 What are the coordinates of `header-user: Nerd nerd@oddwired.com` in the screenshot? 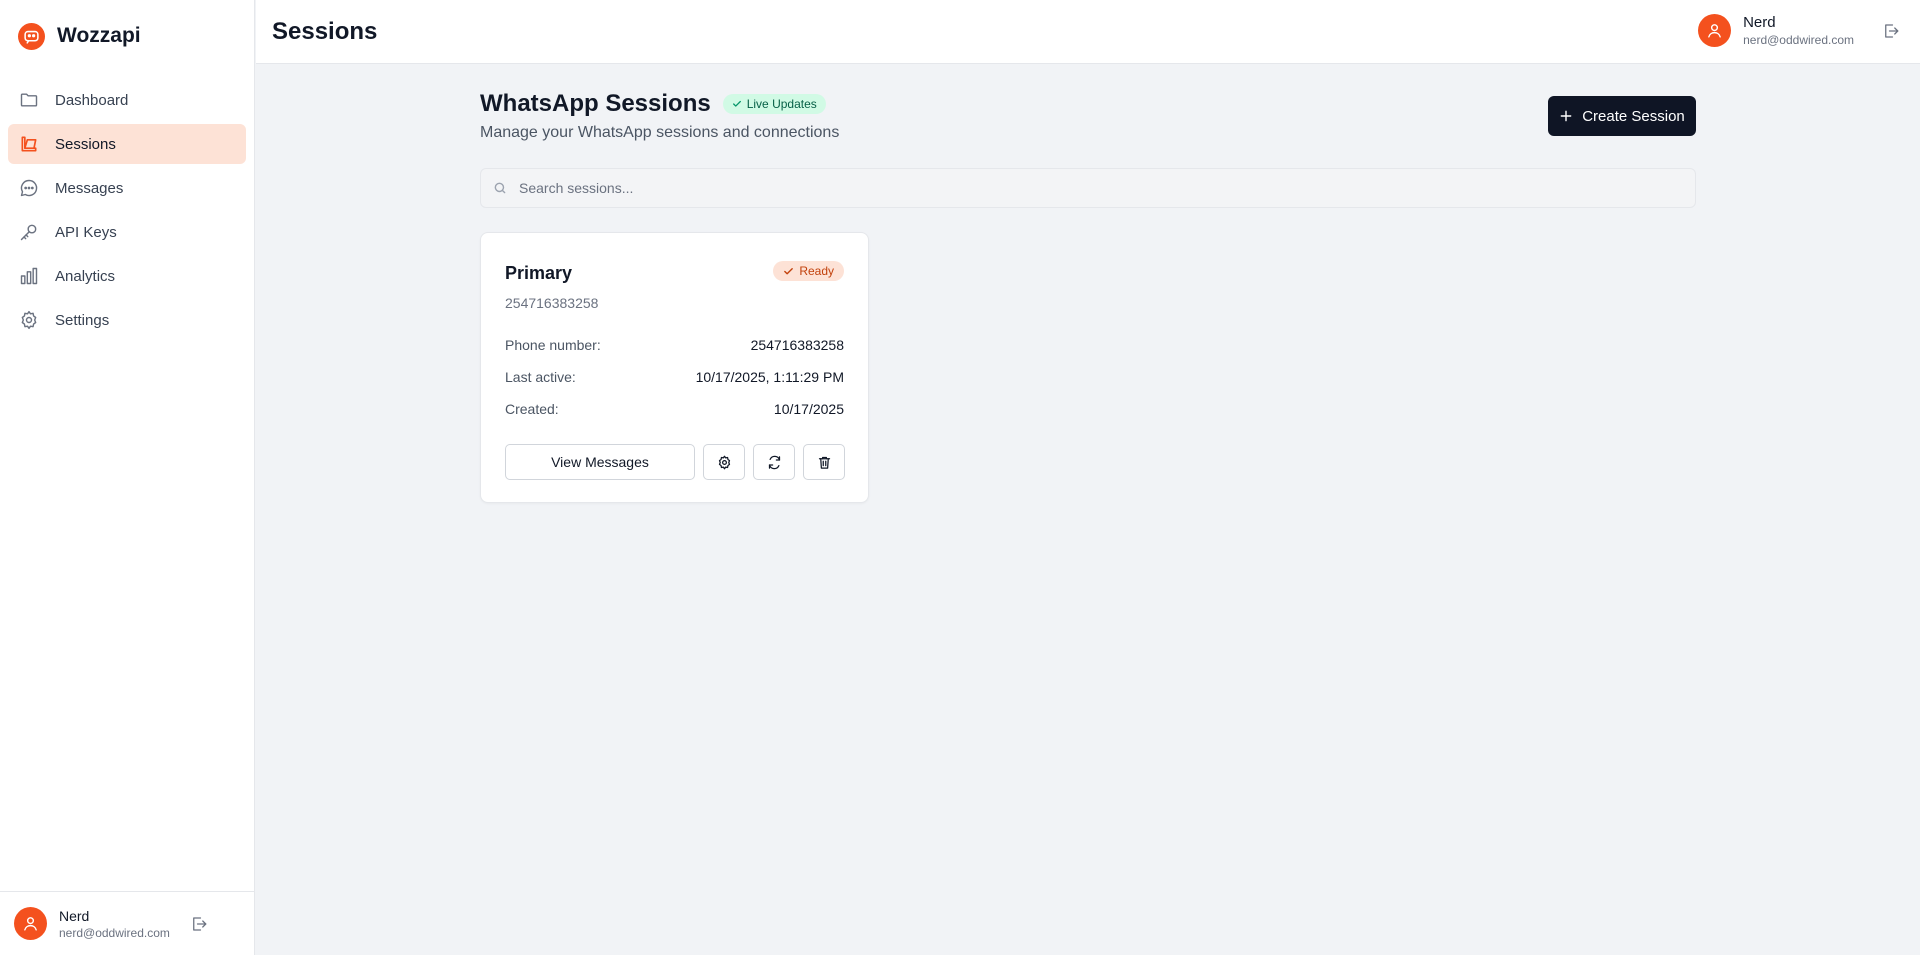 It's located at (1799, 30).